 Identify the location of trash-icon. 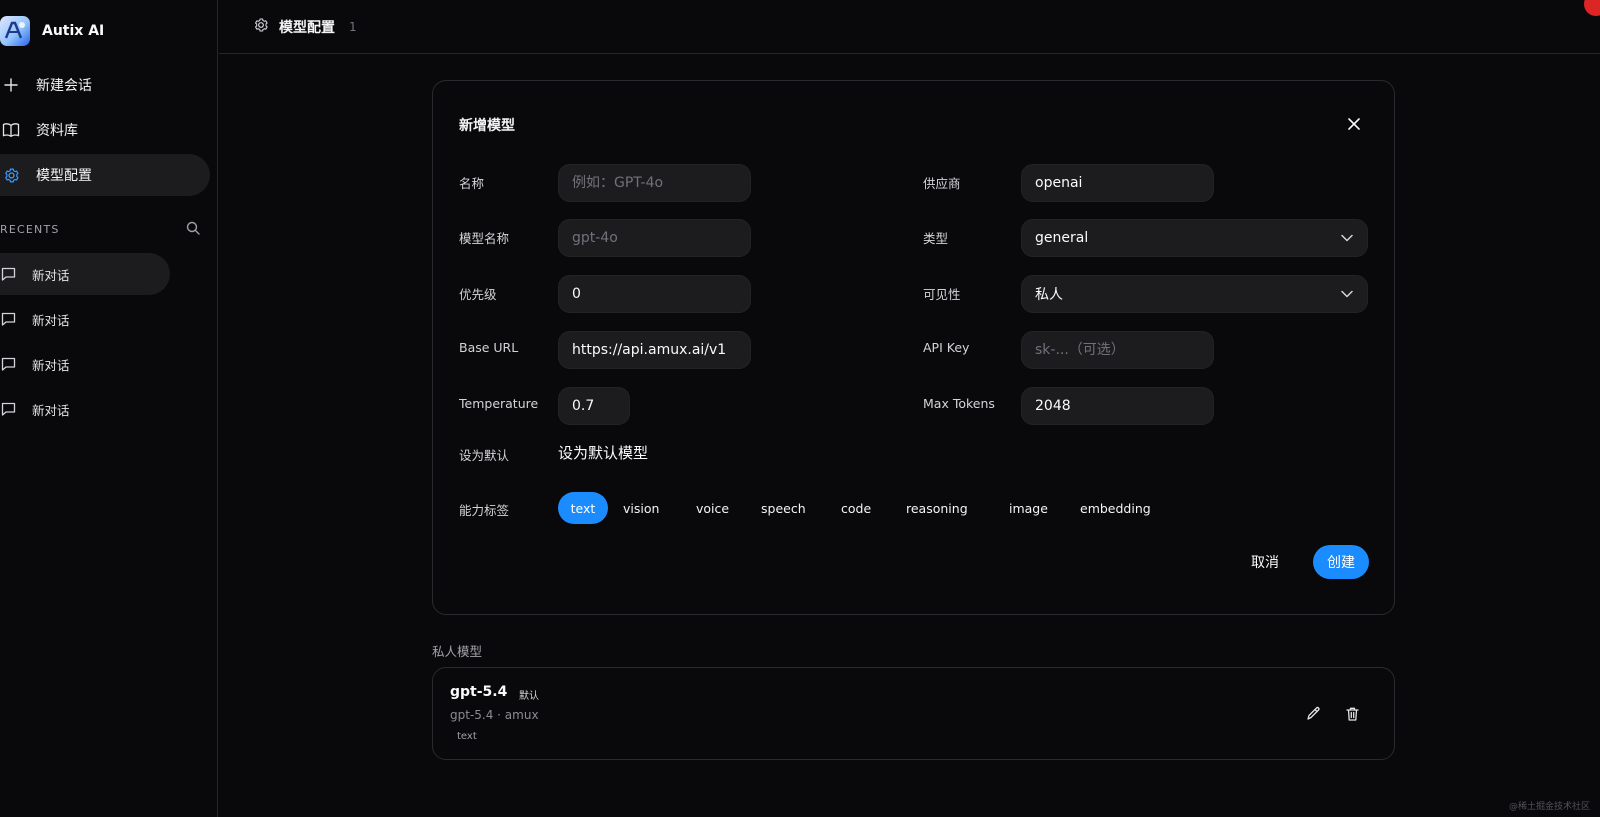
(1352, 714).